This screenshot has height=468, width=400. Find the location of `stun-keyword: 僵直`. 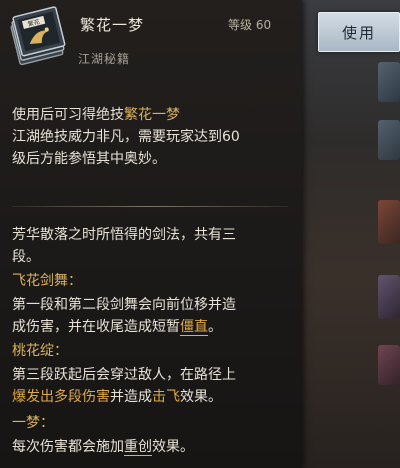

stun-keyword: 僵直 is located at coordinates (194, 327).